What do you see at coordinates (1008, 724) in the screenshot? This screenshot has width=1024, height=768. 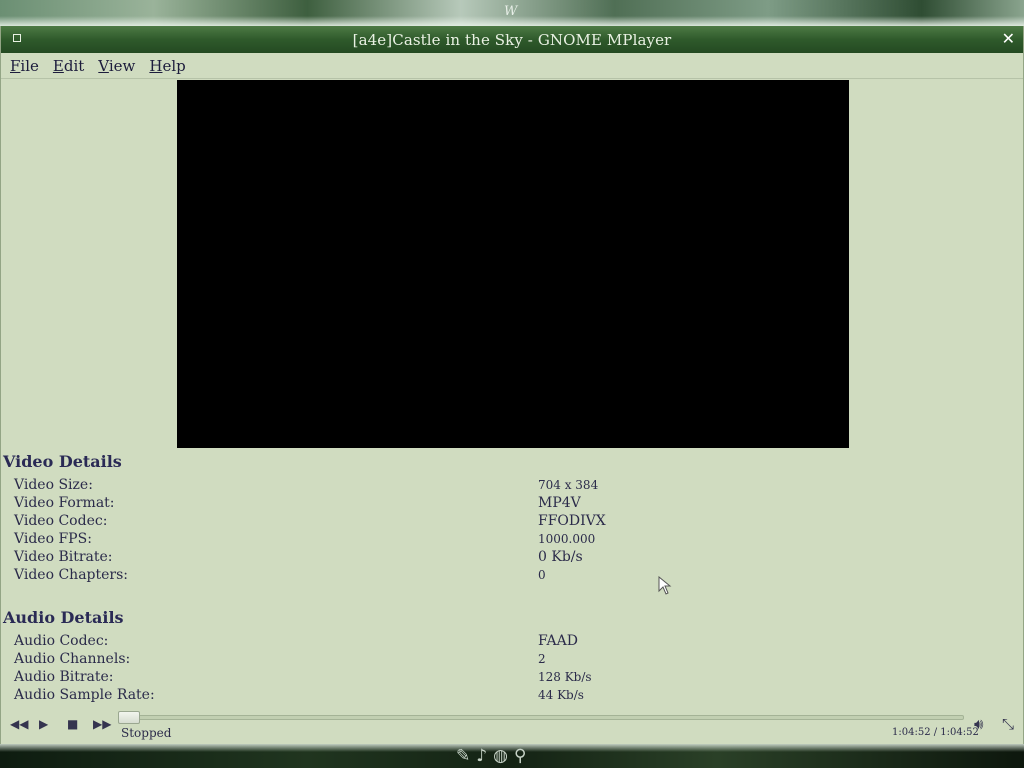 I see `fullscreen-icon: ⤡` at bounding box center [1008, 724].